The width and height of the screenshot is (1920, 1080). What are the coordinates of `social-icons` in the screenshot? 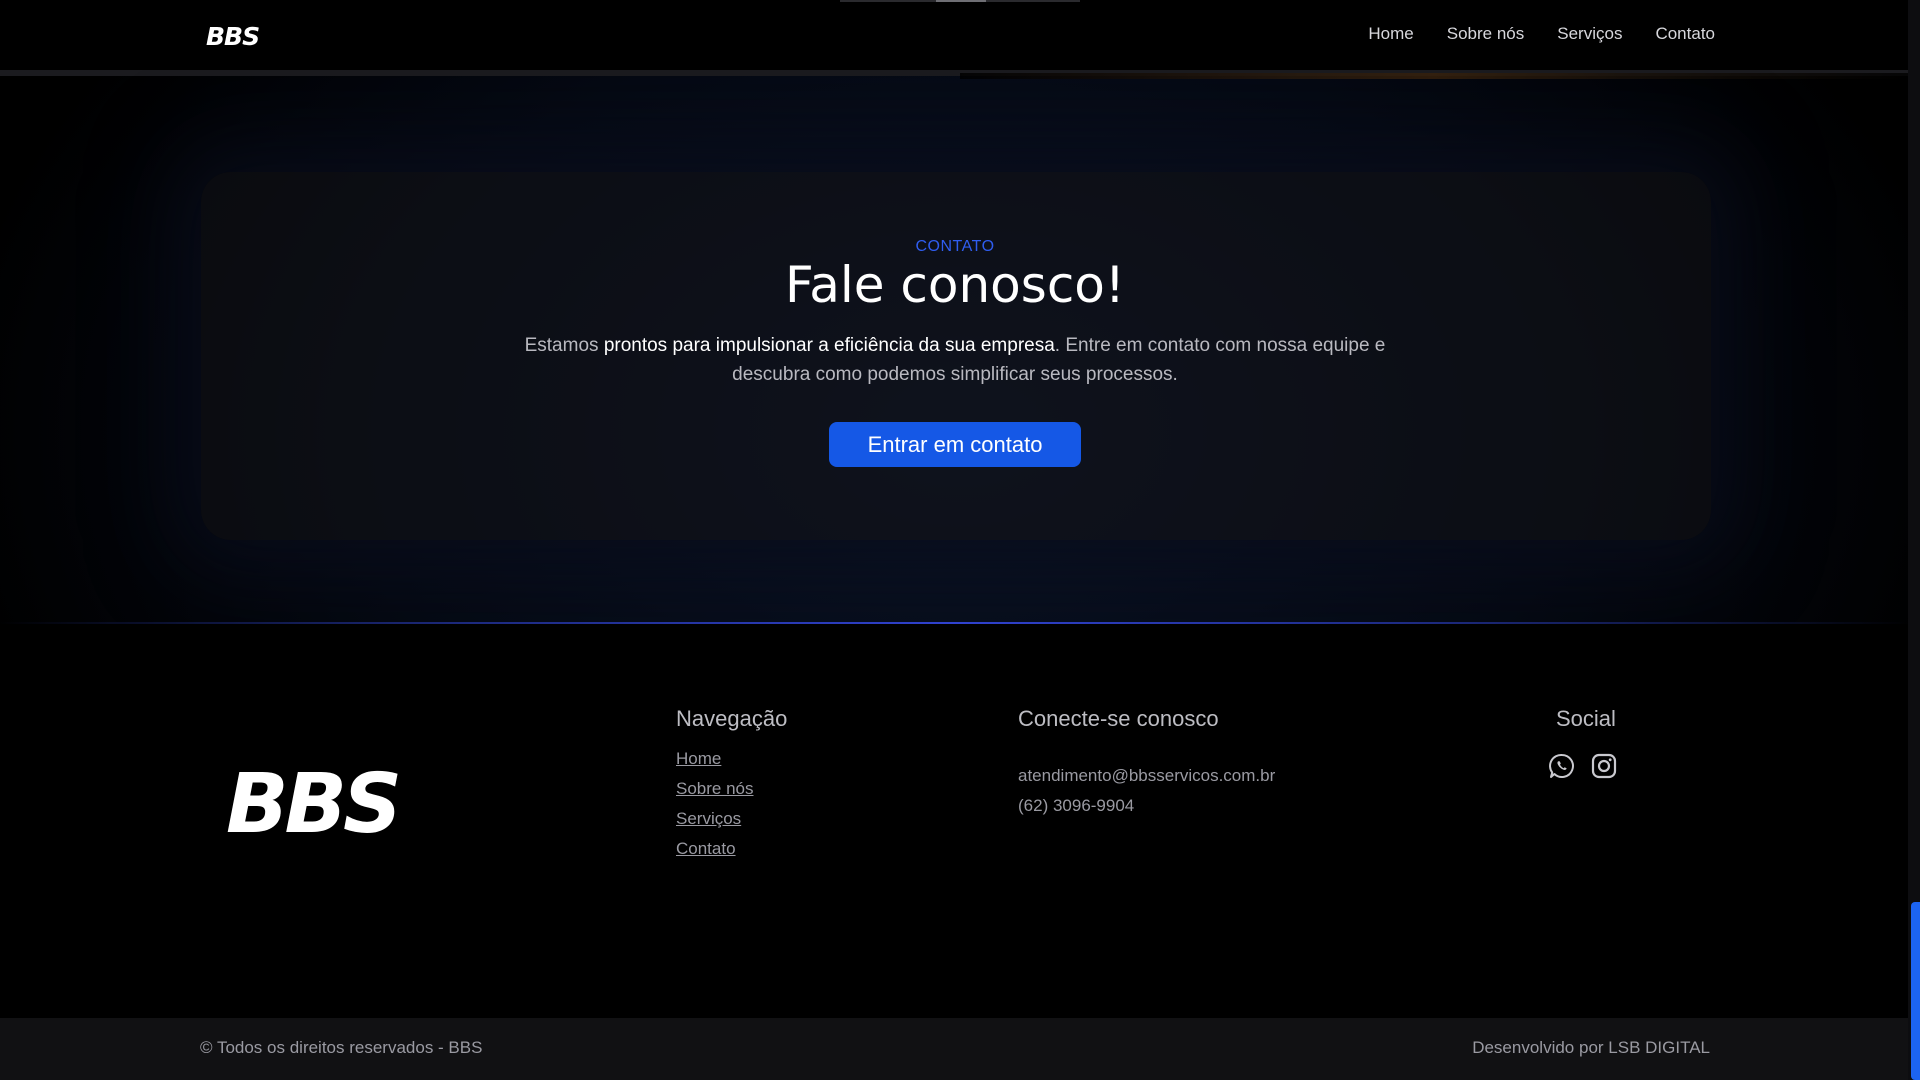 It's located at (1583, 766).